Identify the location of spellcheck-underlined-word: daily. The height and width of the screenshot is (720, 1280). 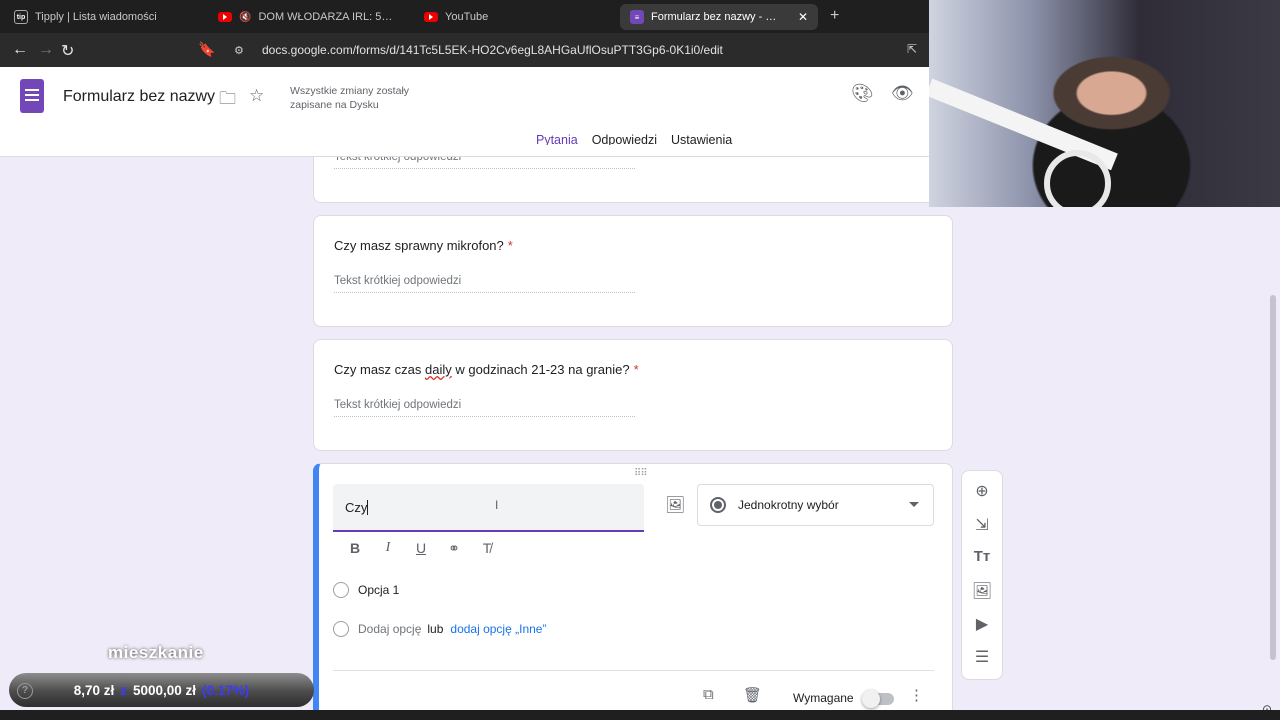
(438, 369).